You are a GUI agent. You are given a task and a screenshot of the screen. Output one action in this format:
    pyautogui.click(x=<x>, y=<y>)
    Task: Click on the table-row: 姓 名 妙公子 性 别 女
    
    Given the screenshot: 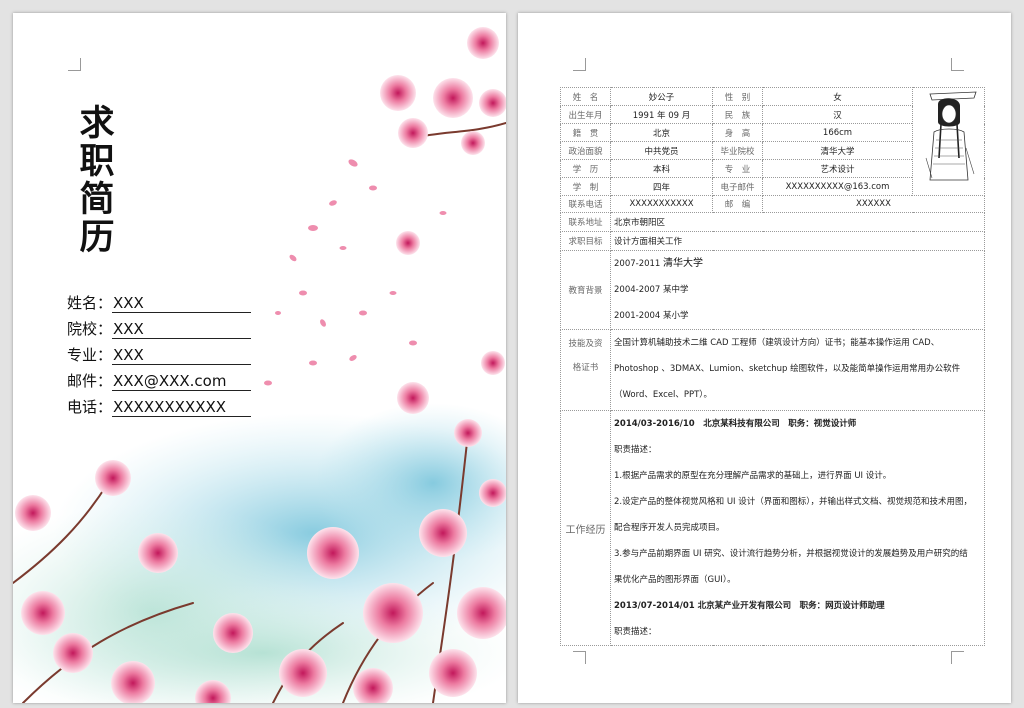 What is the action you would take?
    pyautogui.click(x=772, y=141)
    